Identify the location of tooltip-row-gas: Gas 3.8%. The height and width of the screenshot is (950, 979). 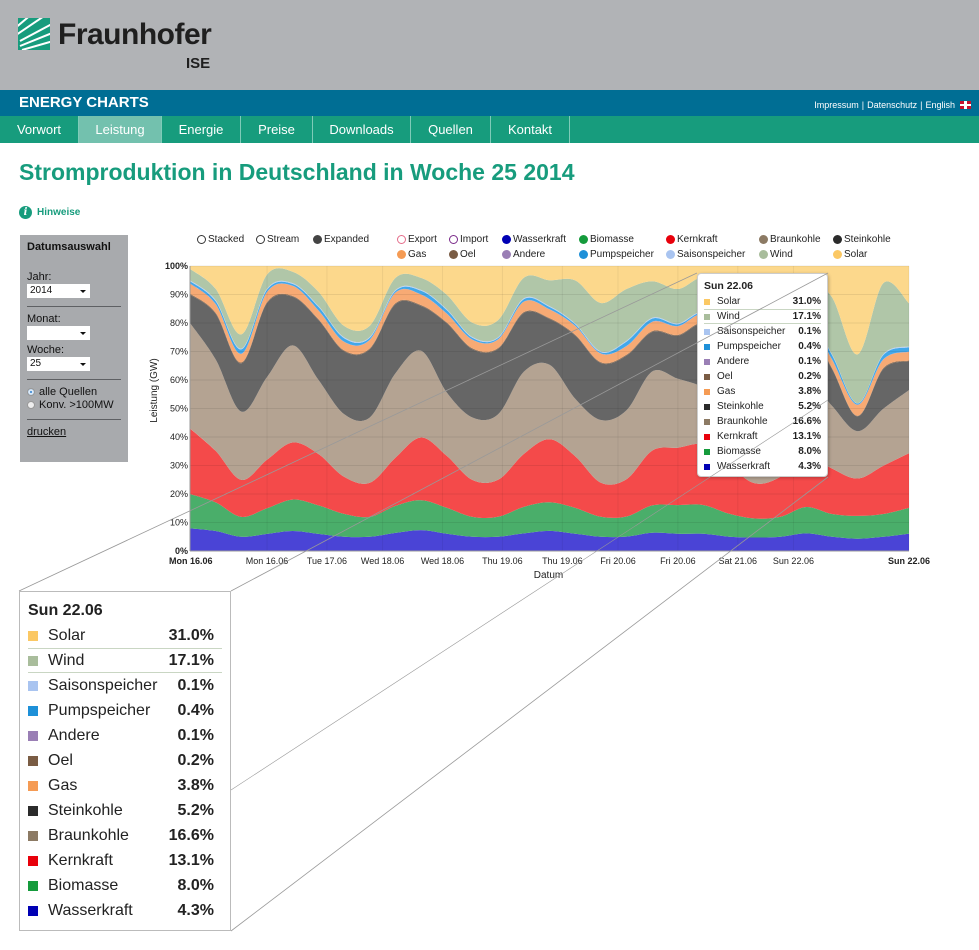
(125, 785).